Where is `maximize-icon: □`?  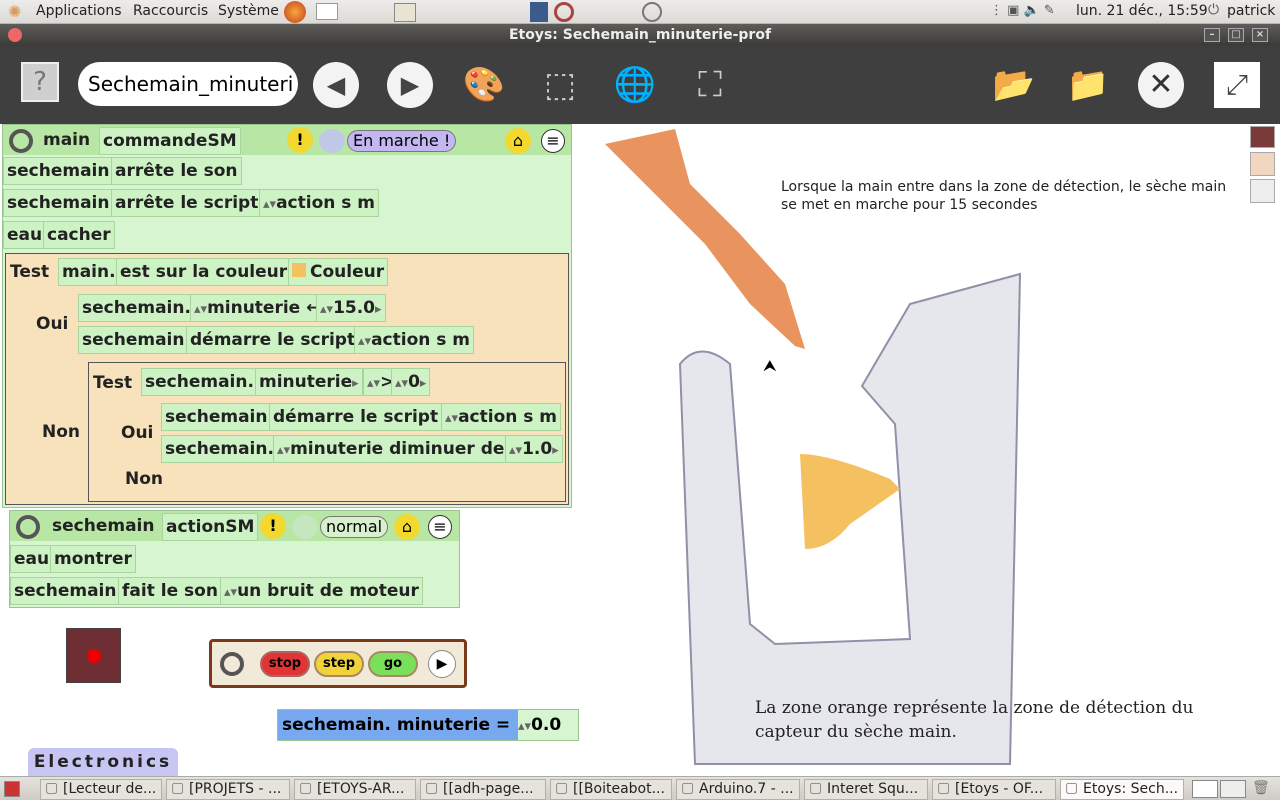
maximize-icon: □ is located at coordinates (1236, 35).